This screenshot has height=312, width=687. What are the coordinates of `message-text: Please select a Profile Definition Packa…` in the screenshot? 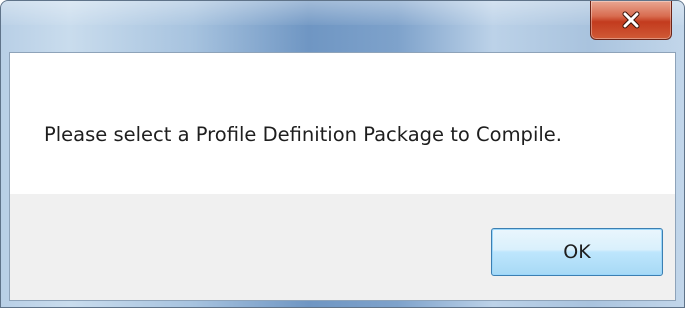 It's located at (303, 134).